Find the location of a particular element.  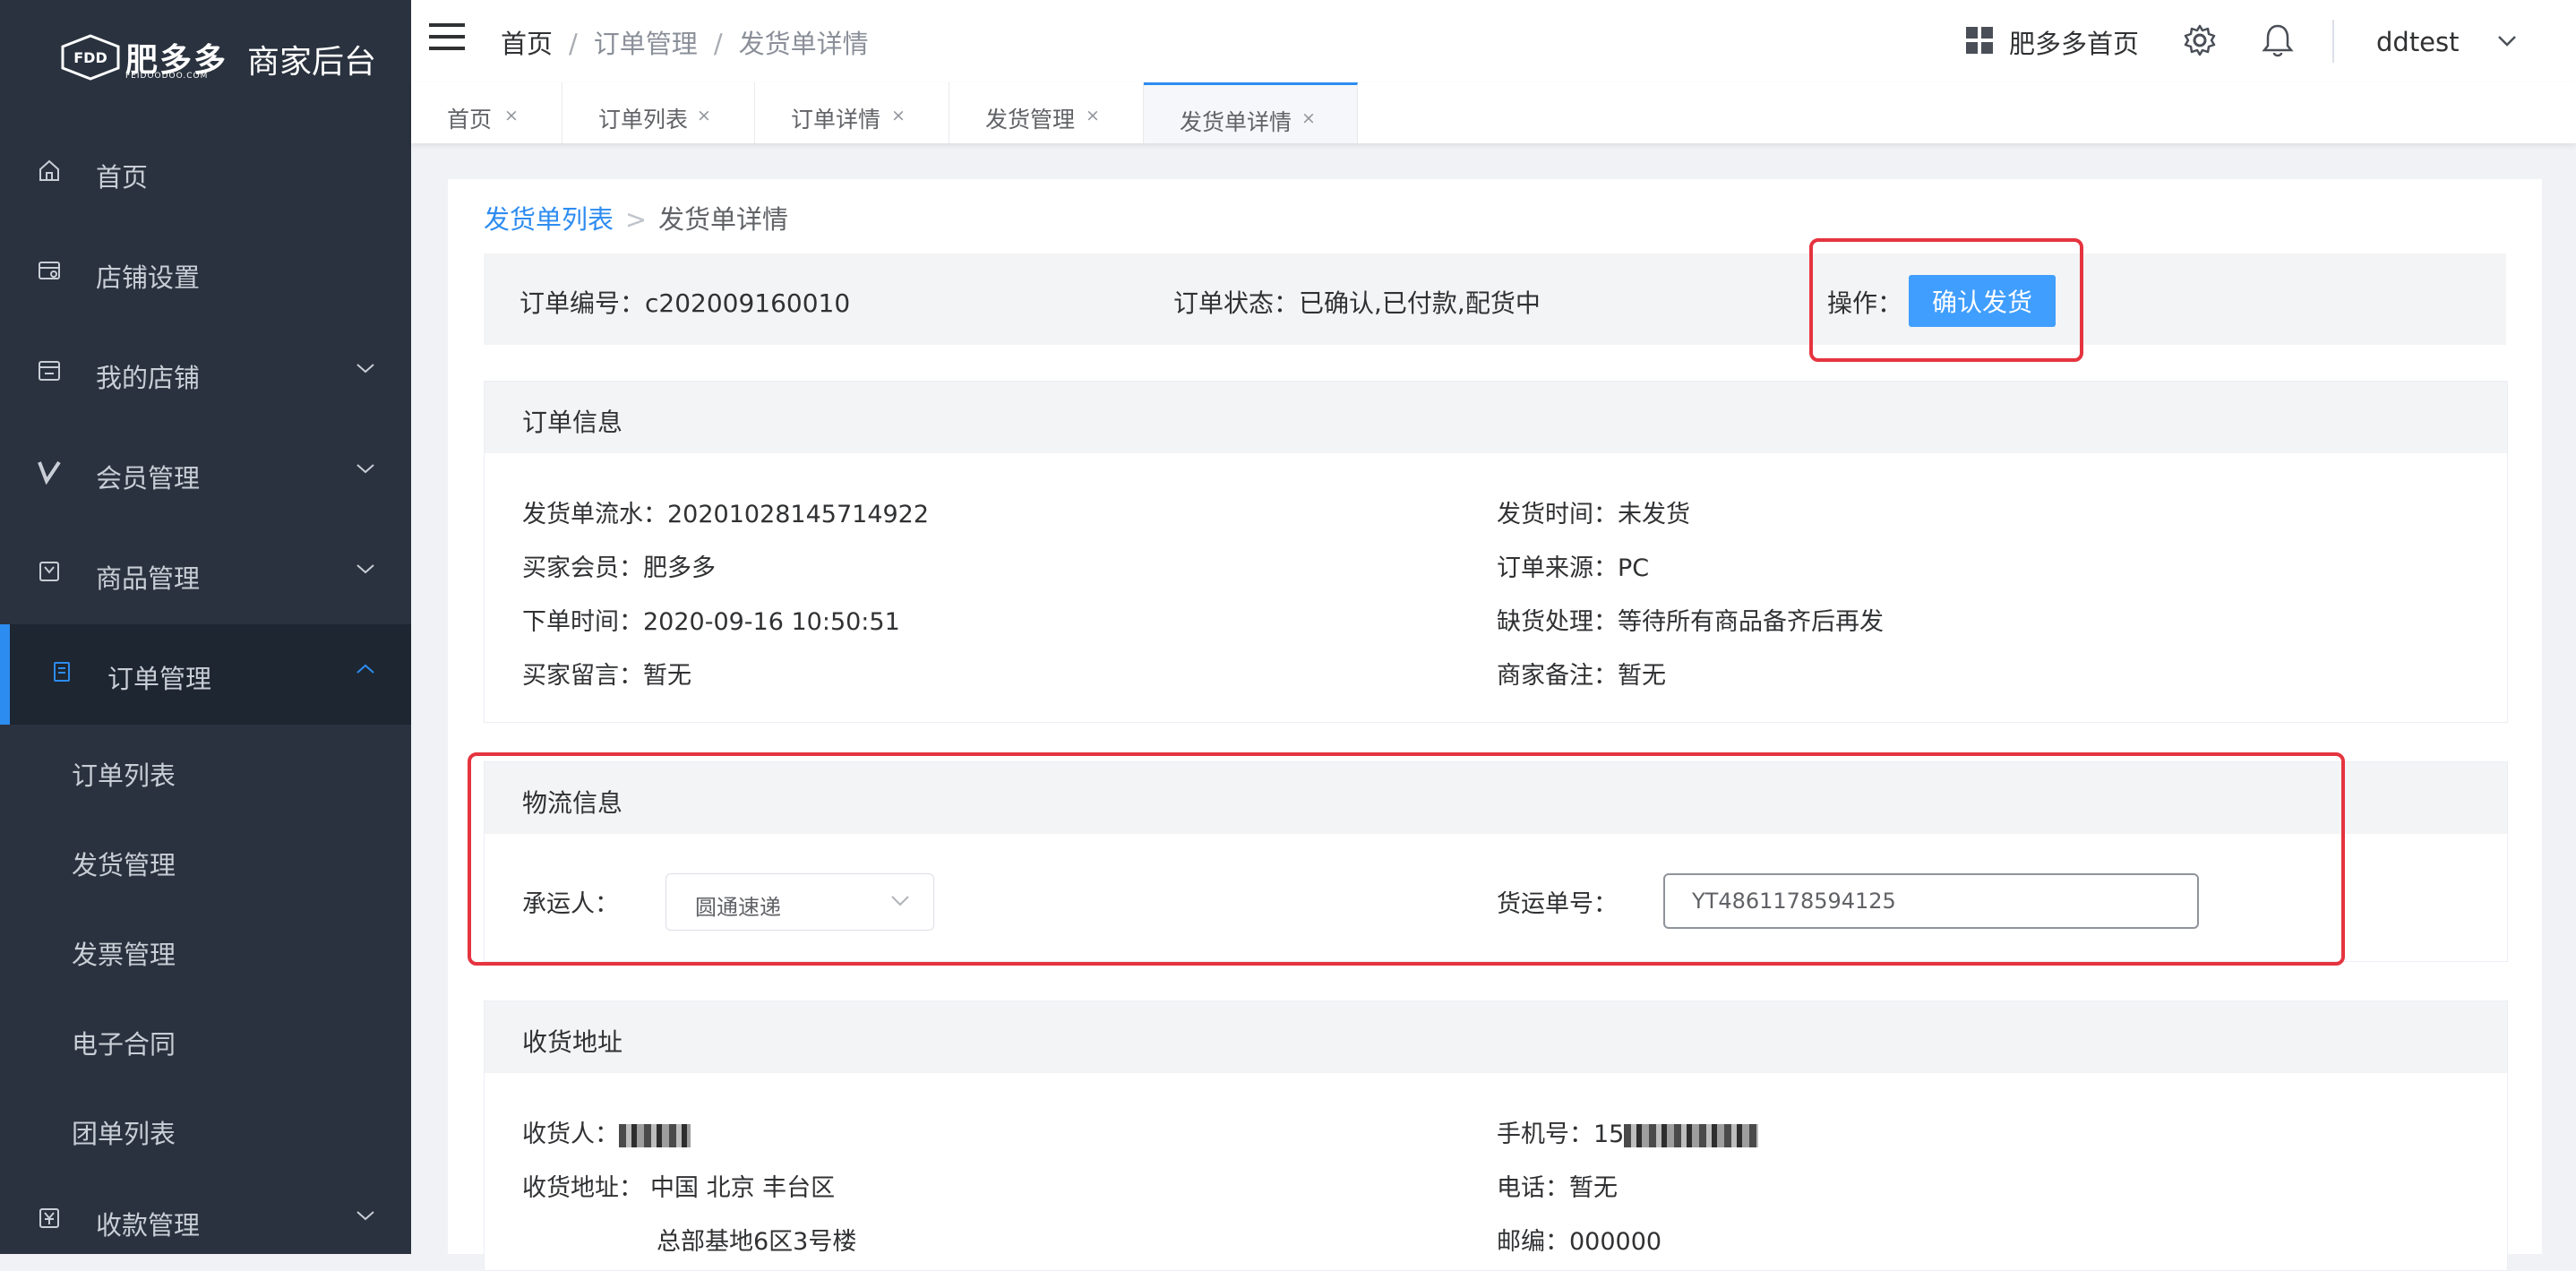

logo-subtext: FEIDOODOO.COM is located at coordinates (167, 76).